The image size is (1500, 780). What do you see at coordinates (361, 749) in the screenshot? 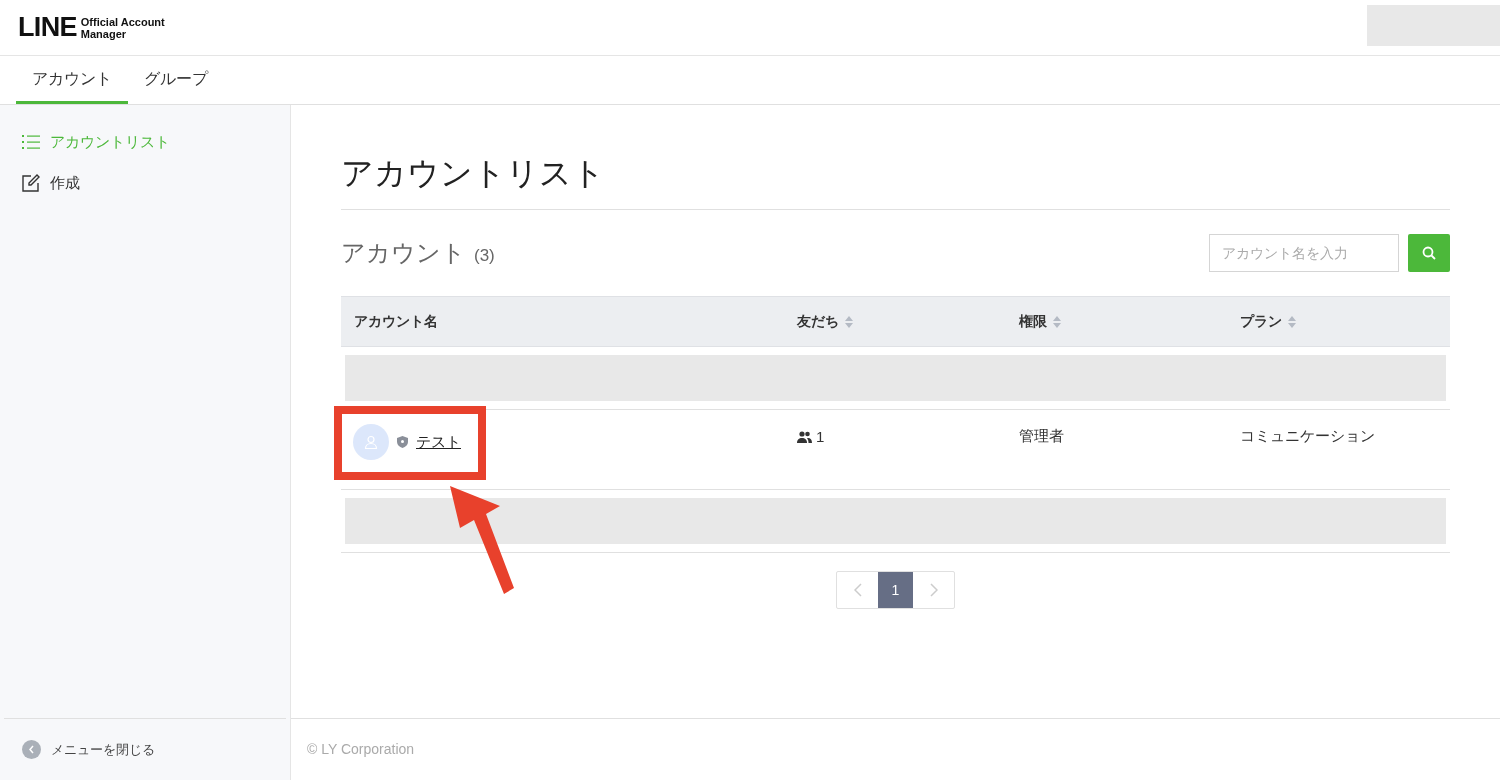
I see `copyright-text: © LY Corporation` at bounding box center [361, 749].